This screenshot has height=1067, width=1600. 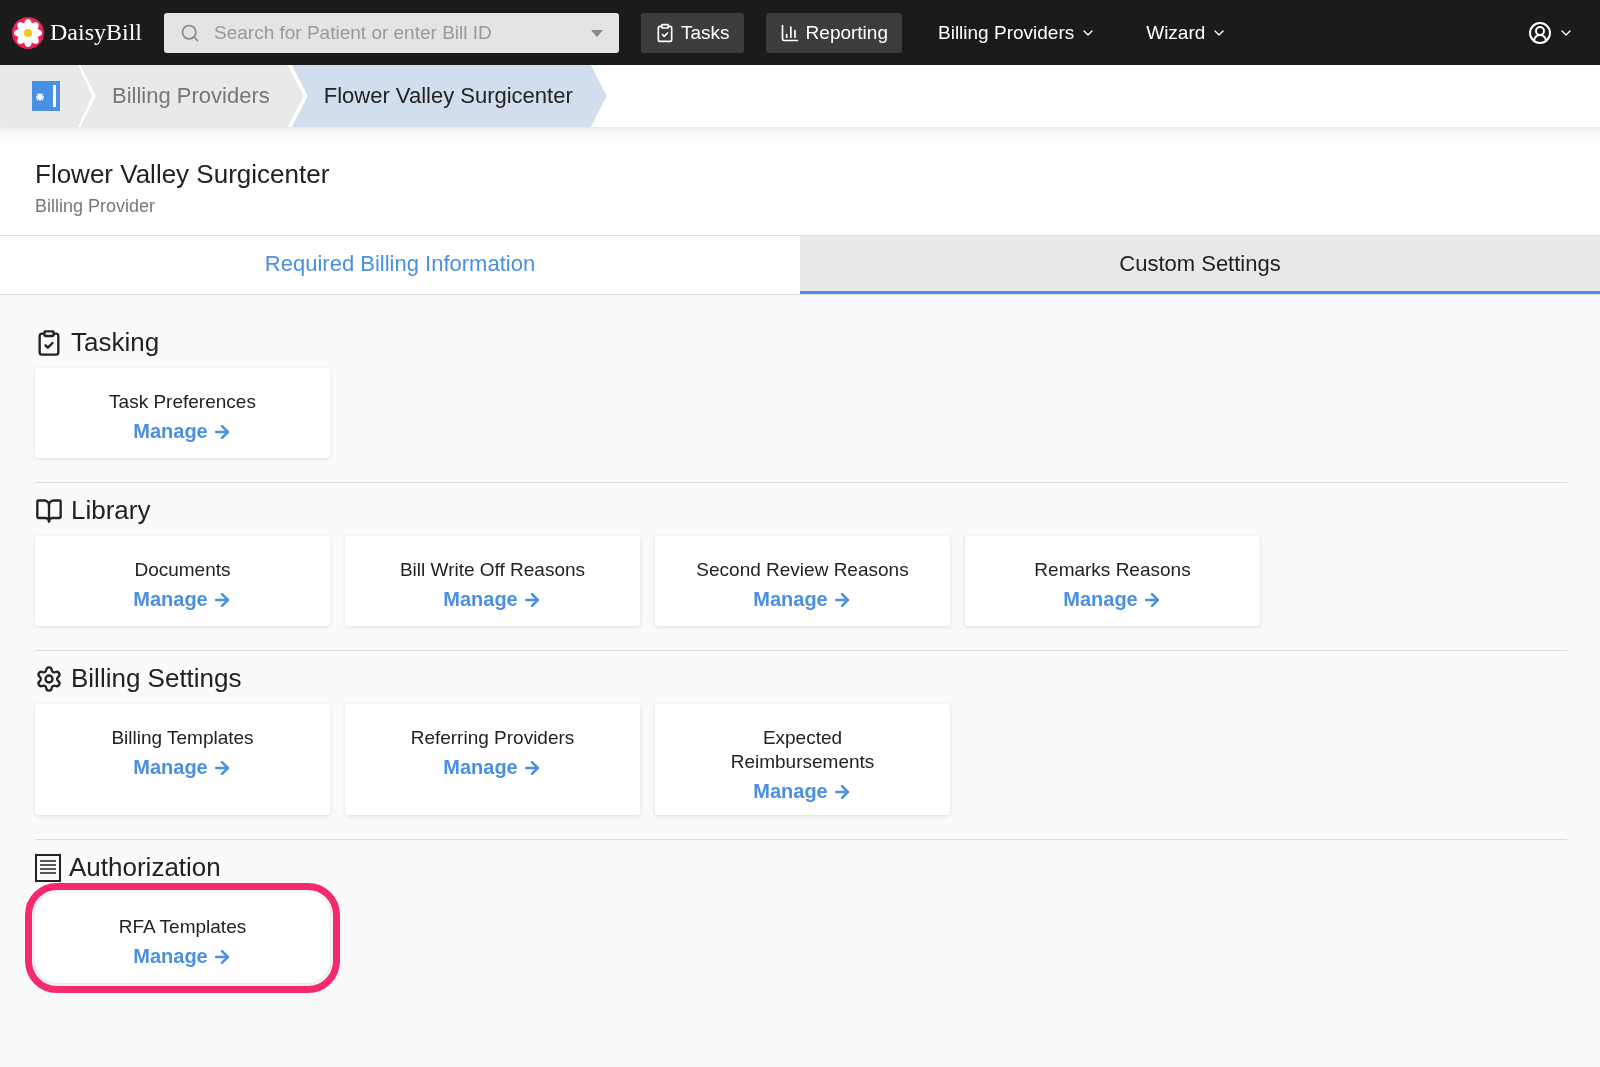 I want to click on section-title: Billing Settings, so click(x=156, y=678).